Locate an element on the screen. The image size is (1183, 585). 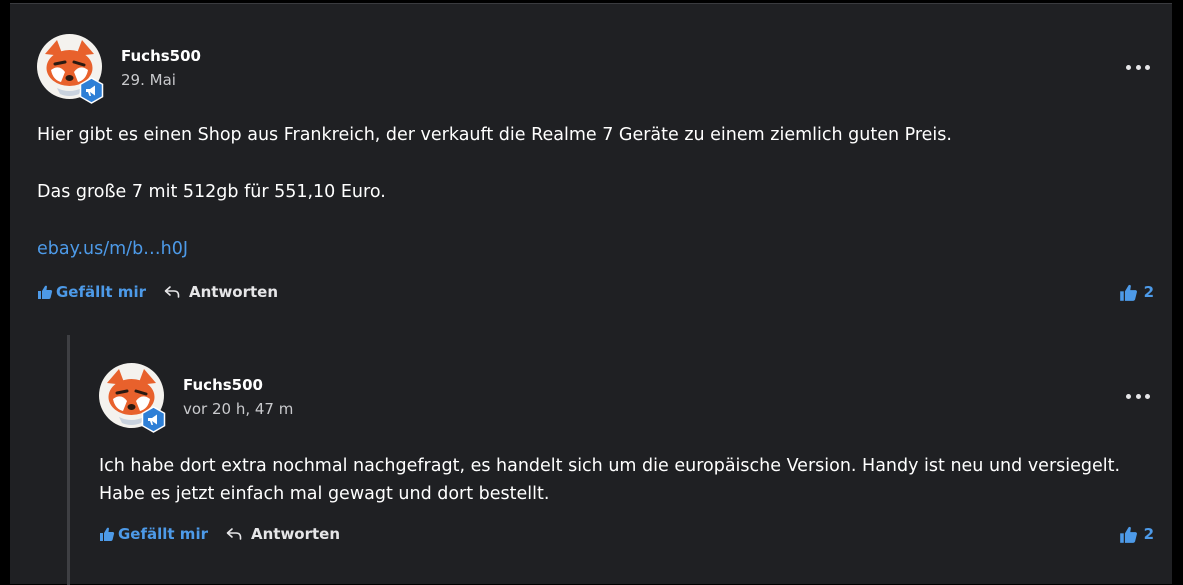
comment-date: vor 20 h, 47 m is located at coordinates (238, 409).